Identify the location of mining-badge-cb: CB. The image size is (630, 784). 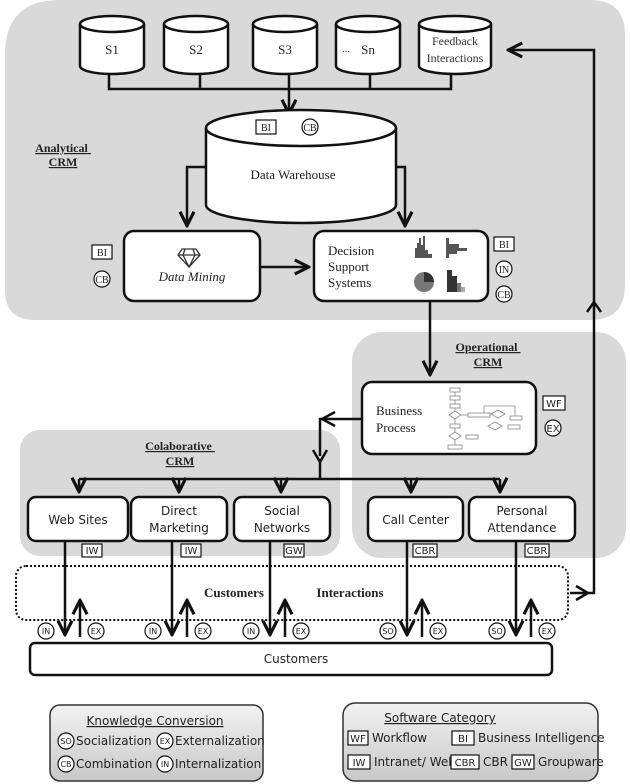
(102, 279).